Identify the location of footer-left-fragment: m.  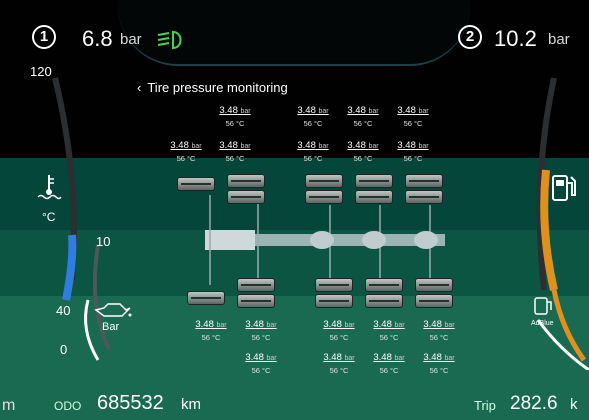
(9, 405).